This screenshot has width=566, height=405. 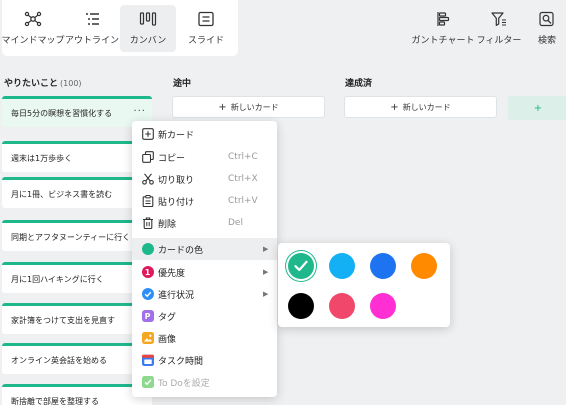 I want to click on search-button: 検索, so click(x=547, y=28).